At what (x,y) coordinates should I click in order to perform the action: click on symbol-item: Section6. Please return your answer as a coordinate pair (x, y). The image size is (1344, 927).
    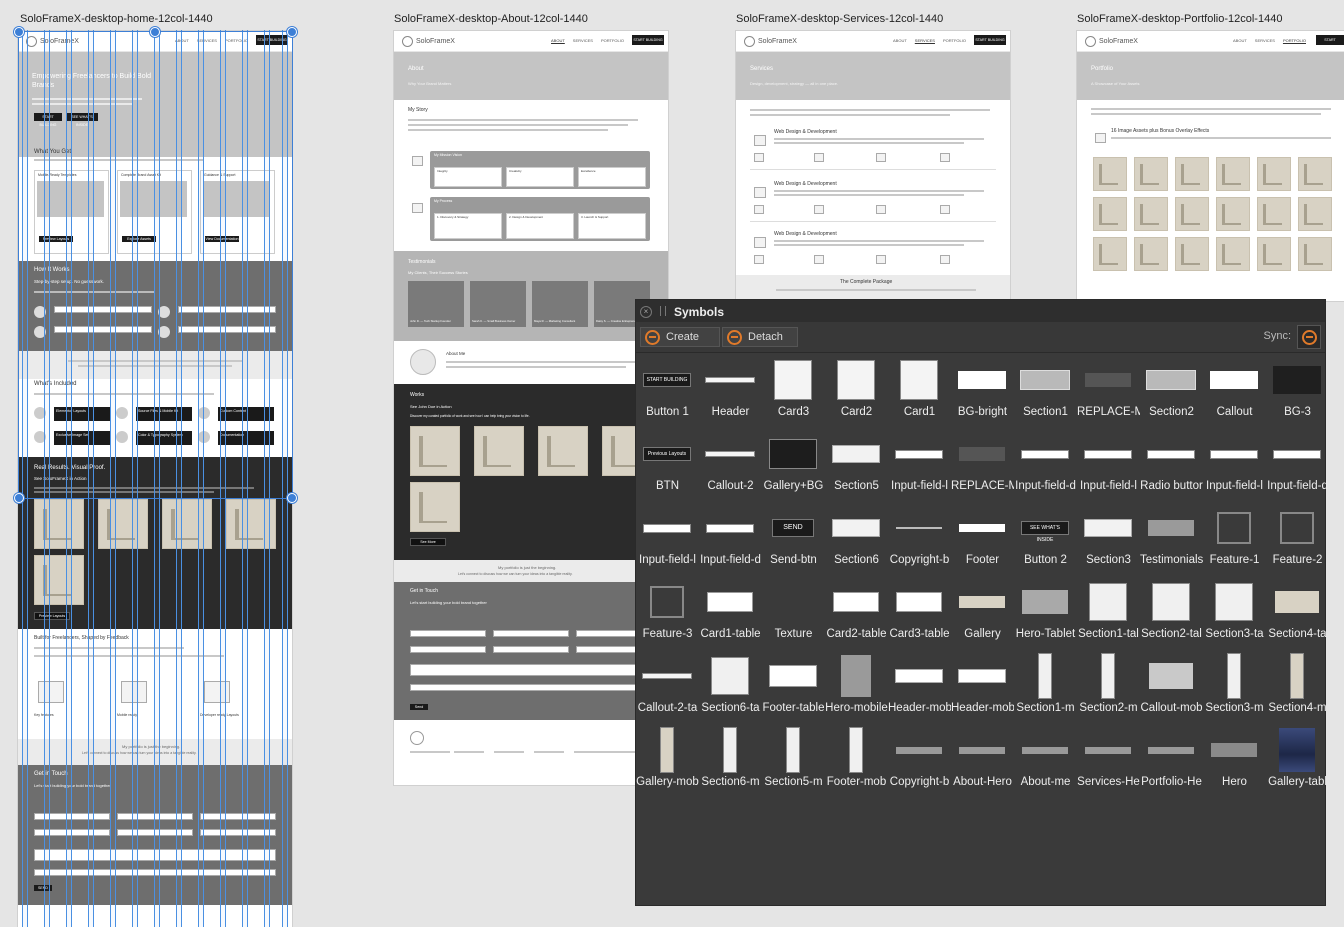
    Looking at the image, I should click on (856, 539).